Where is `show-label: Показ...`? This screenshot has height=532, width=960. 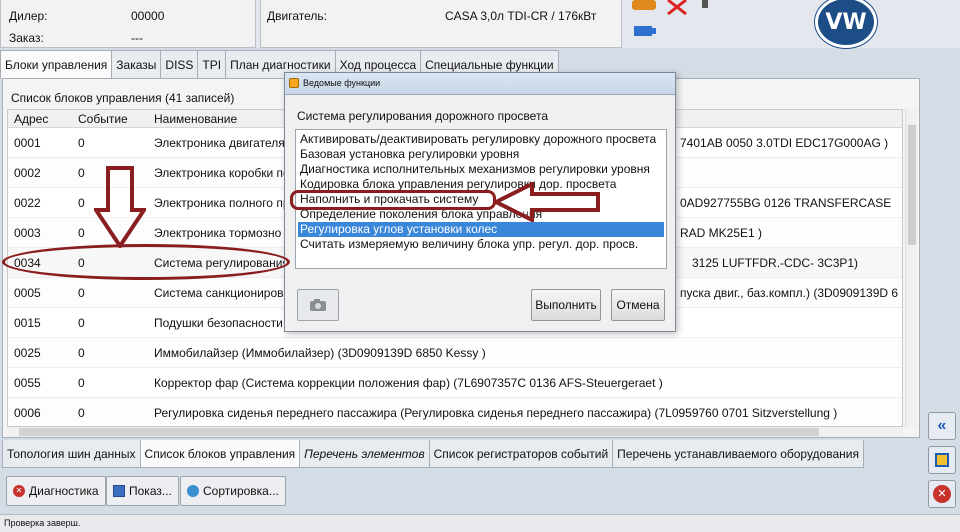 show-label: Показ... is located at coordinates (150, 491).